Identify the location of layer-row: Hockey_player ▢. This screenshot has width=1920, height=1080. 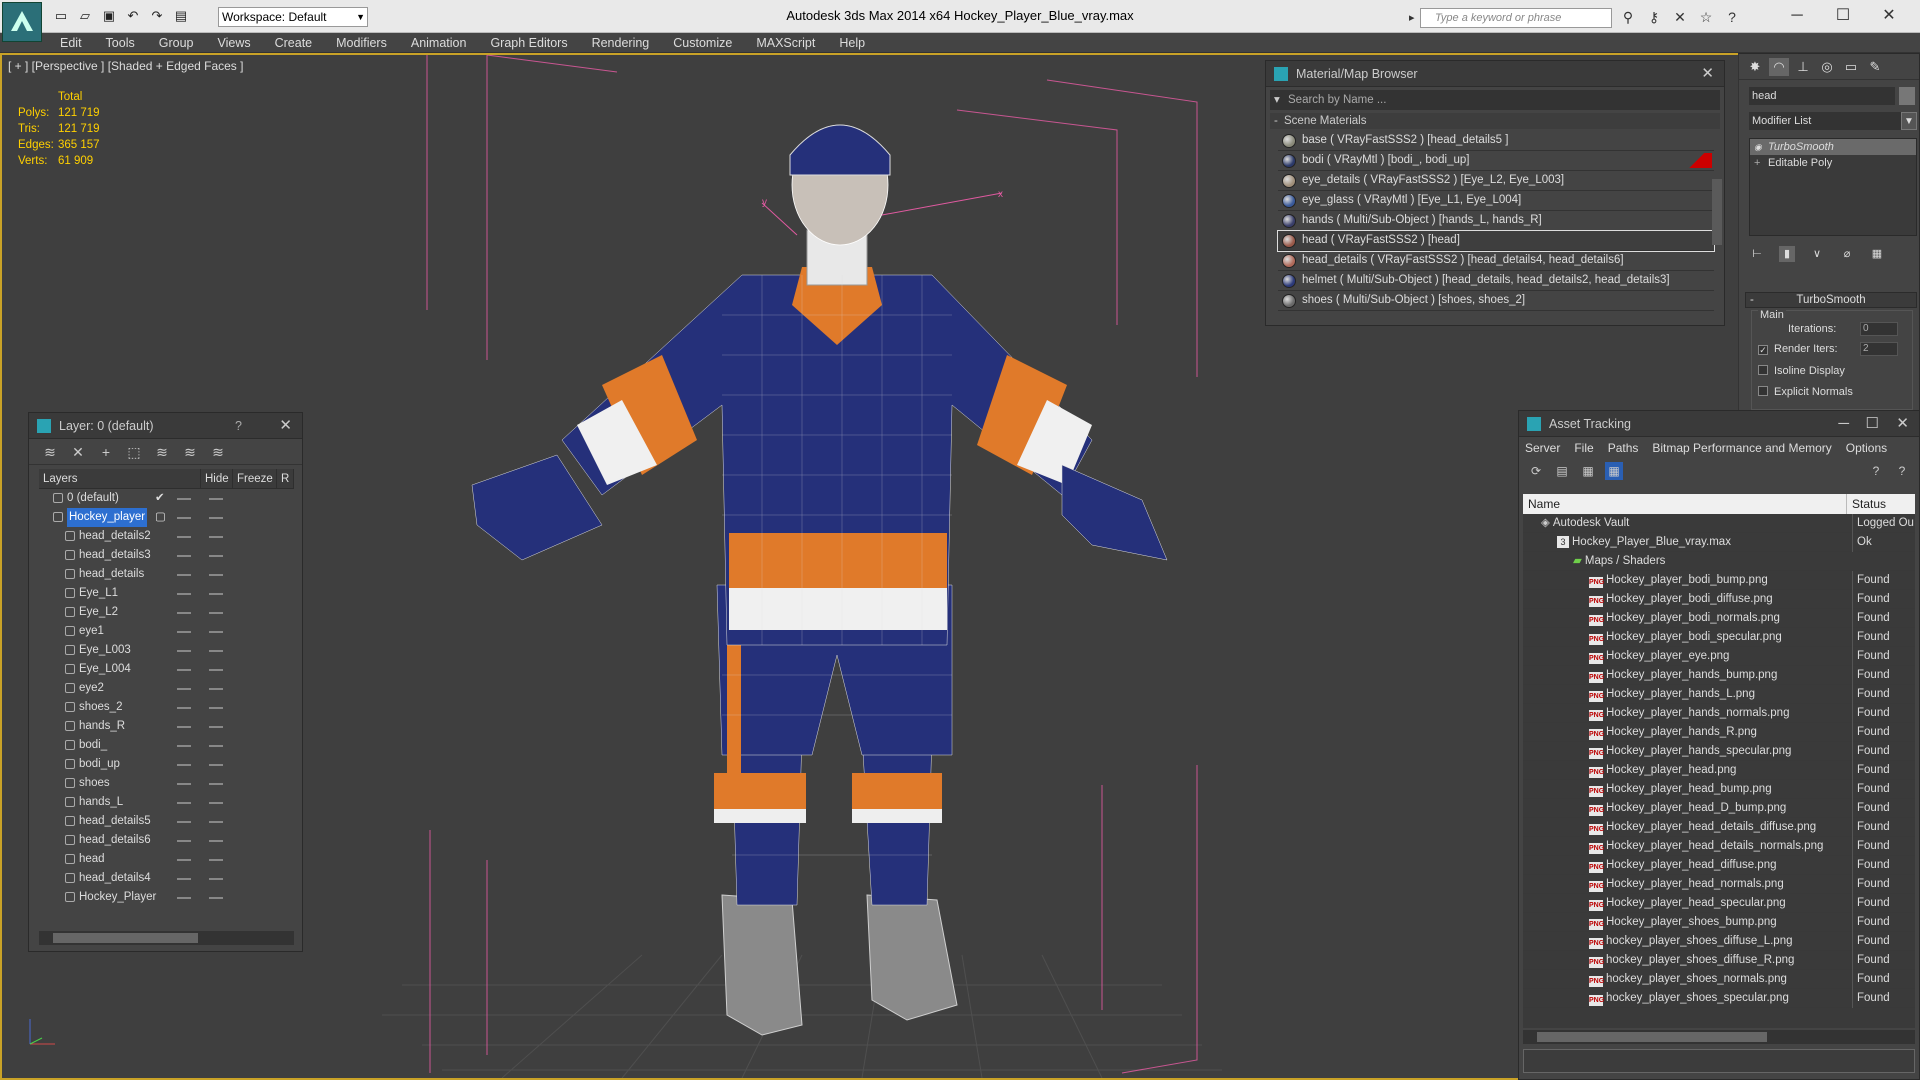
(166, 517).